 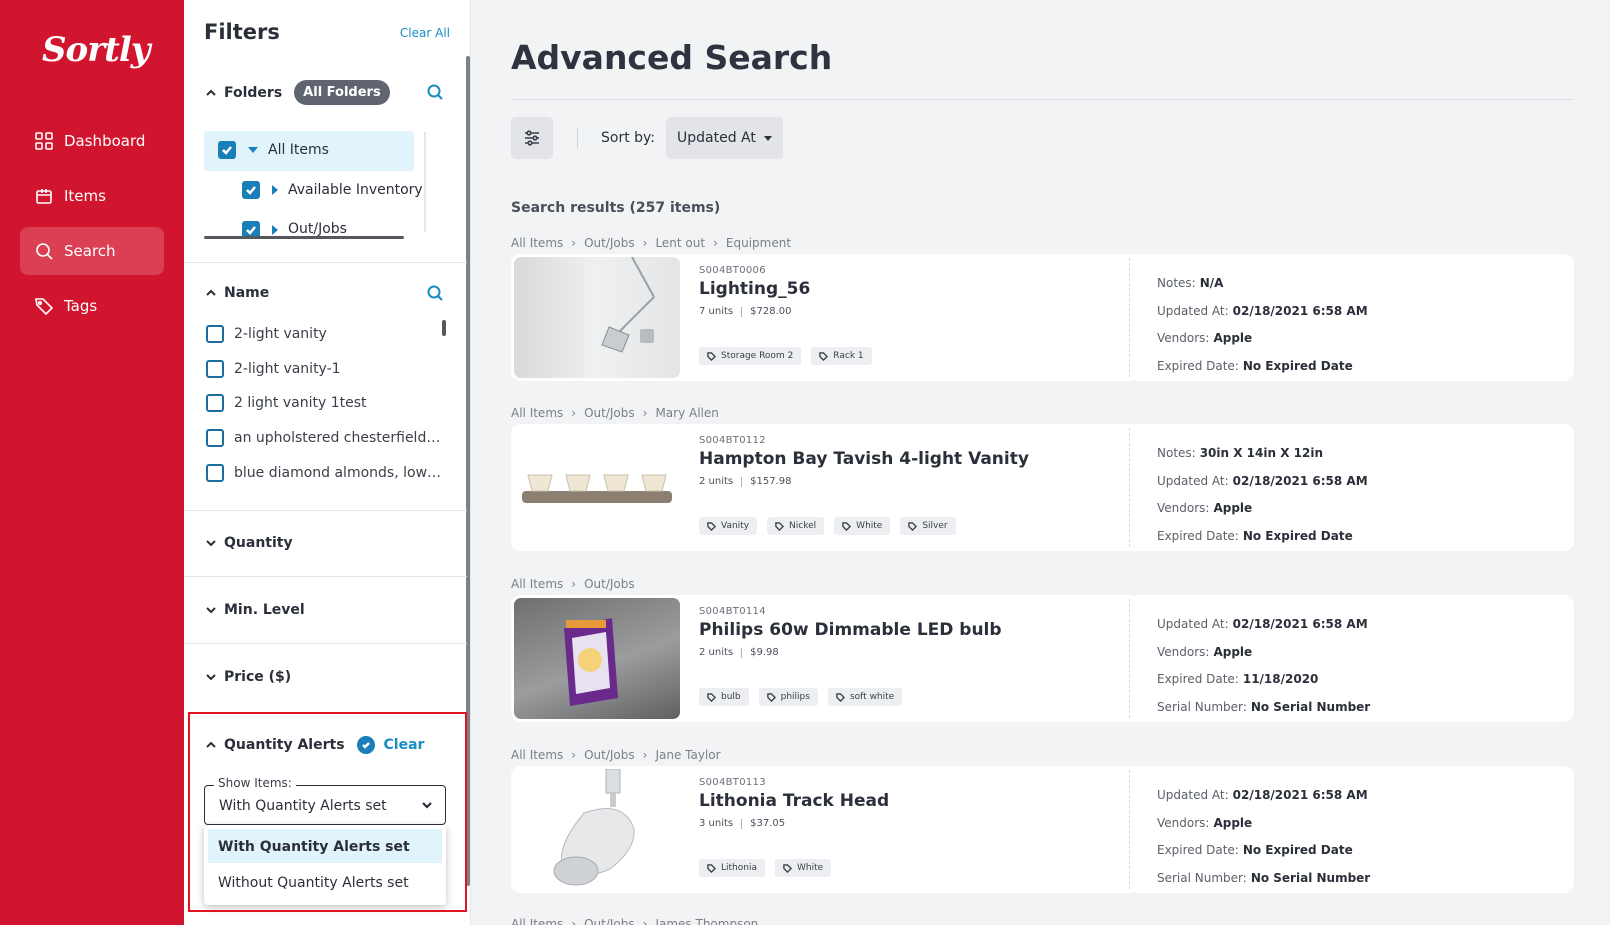 I want to click on sliders-icon, so click(x=532, y=138).